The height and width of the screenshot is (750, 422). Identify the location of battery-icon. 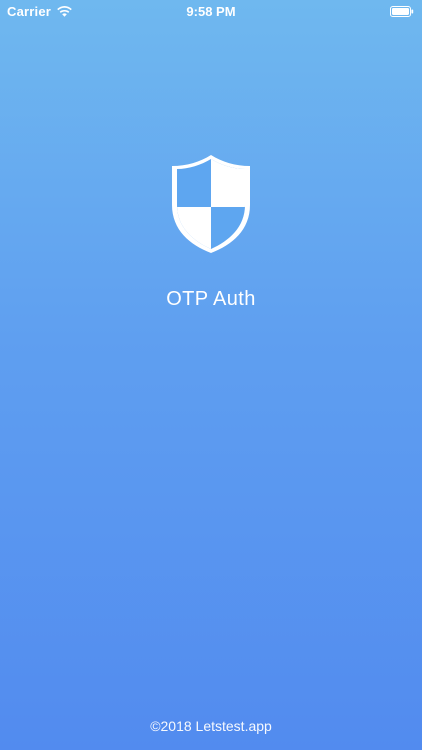
(402, 11).